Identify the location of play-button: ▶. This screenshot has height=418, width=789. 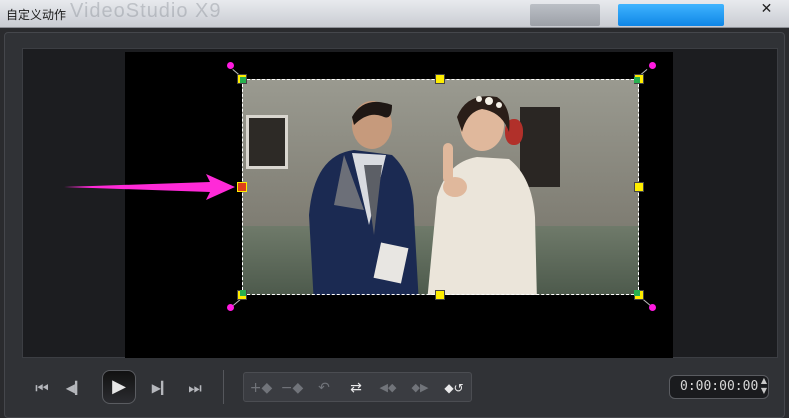
(119, 387).